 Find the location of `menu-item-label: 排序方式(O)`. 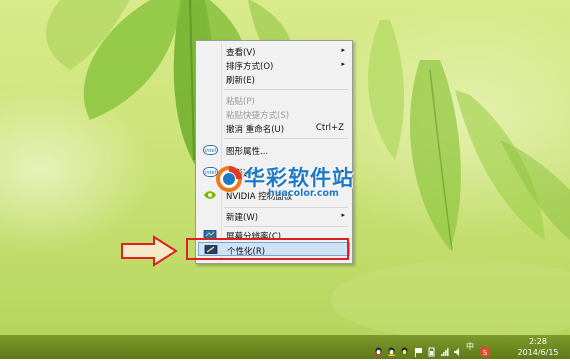

menu-item-label: 排序方式(O) is located at coordinates (250, 67).